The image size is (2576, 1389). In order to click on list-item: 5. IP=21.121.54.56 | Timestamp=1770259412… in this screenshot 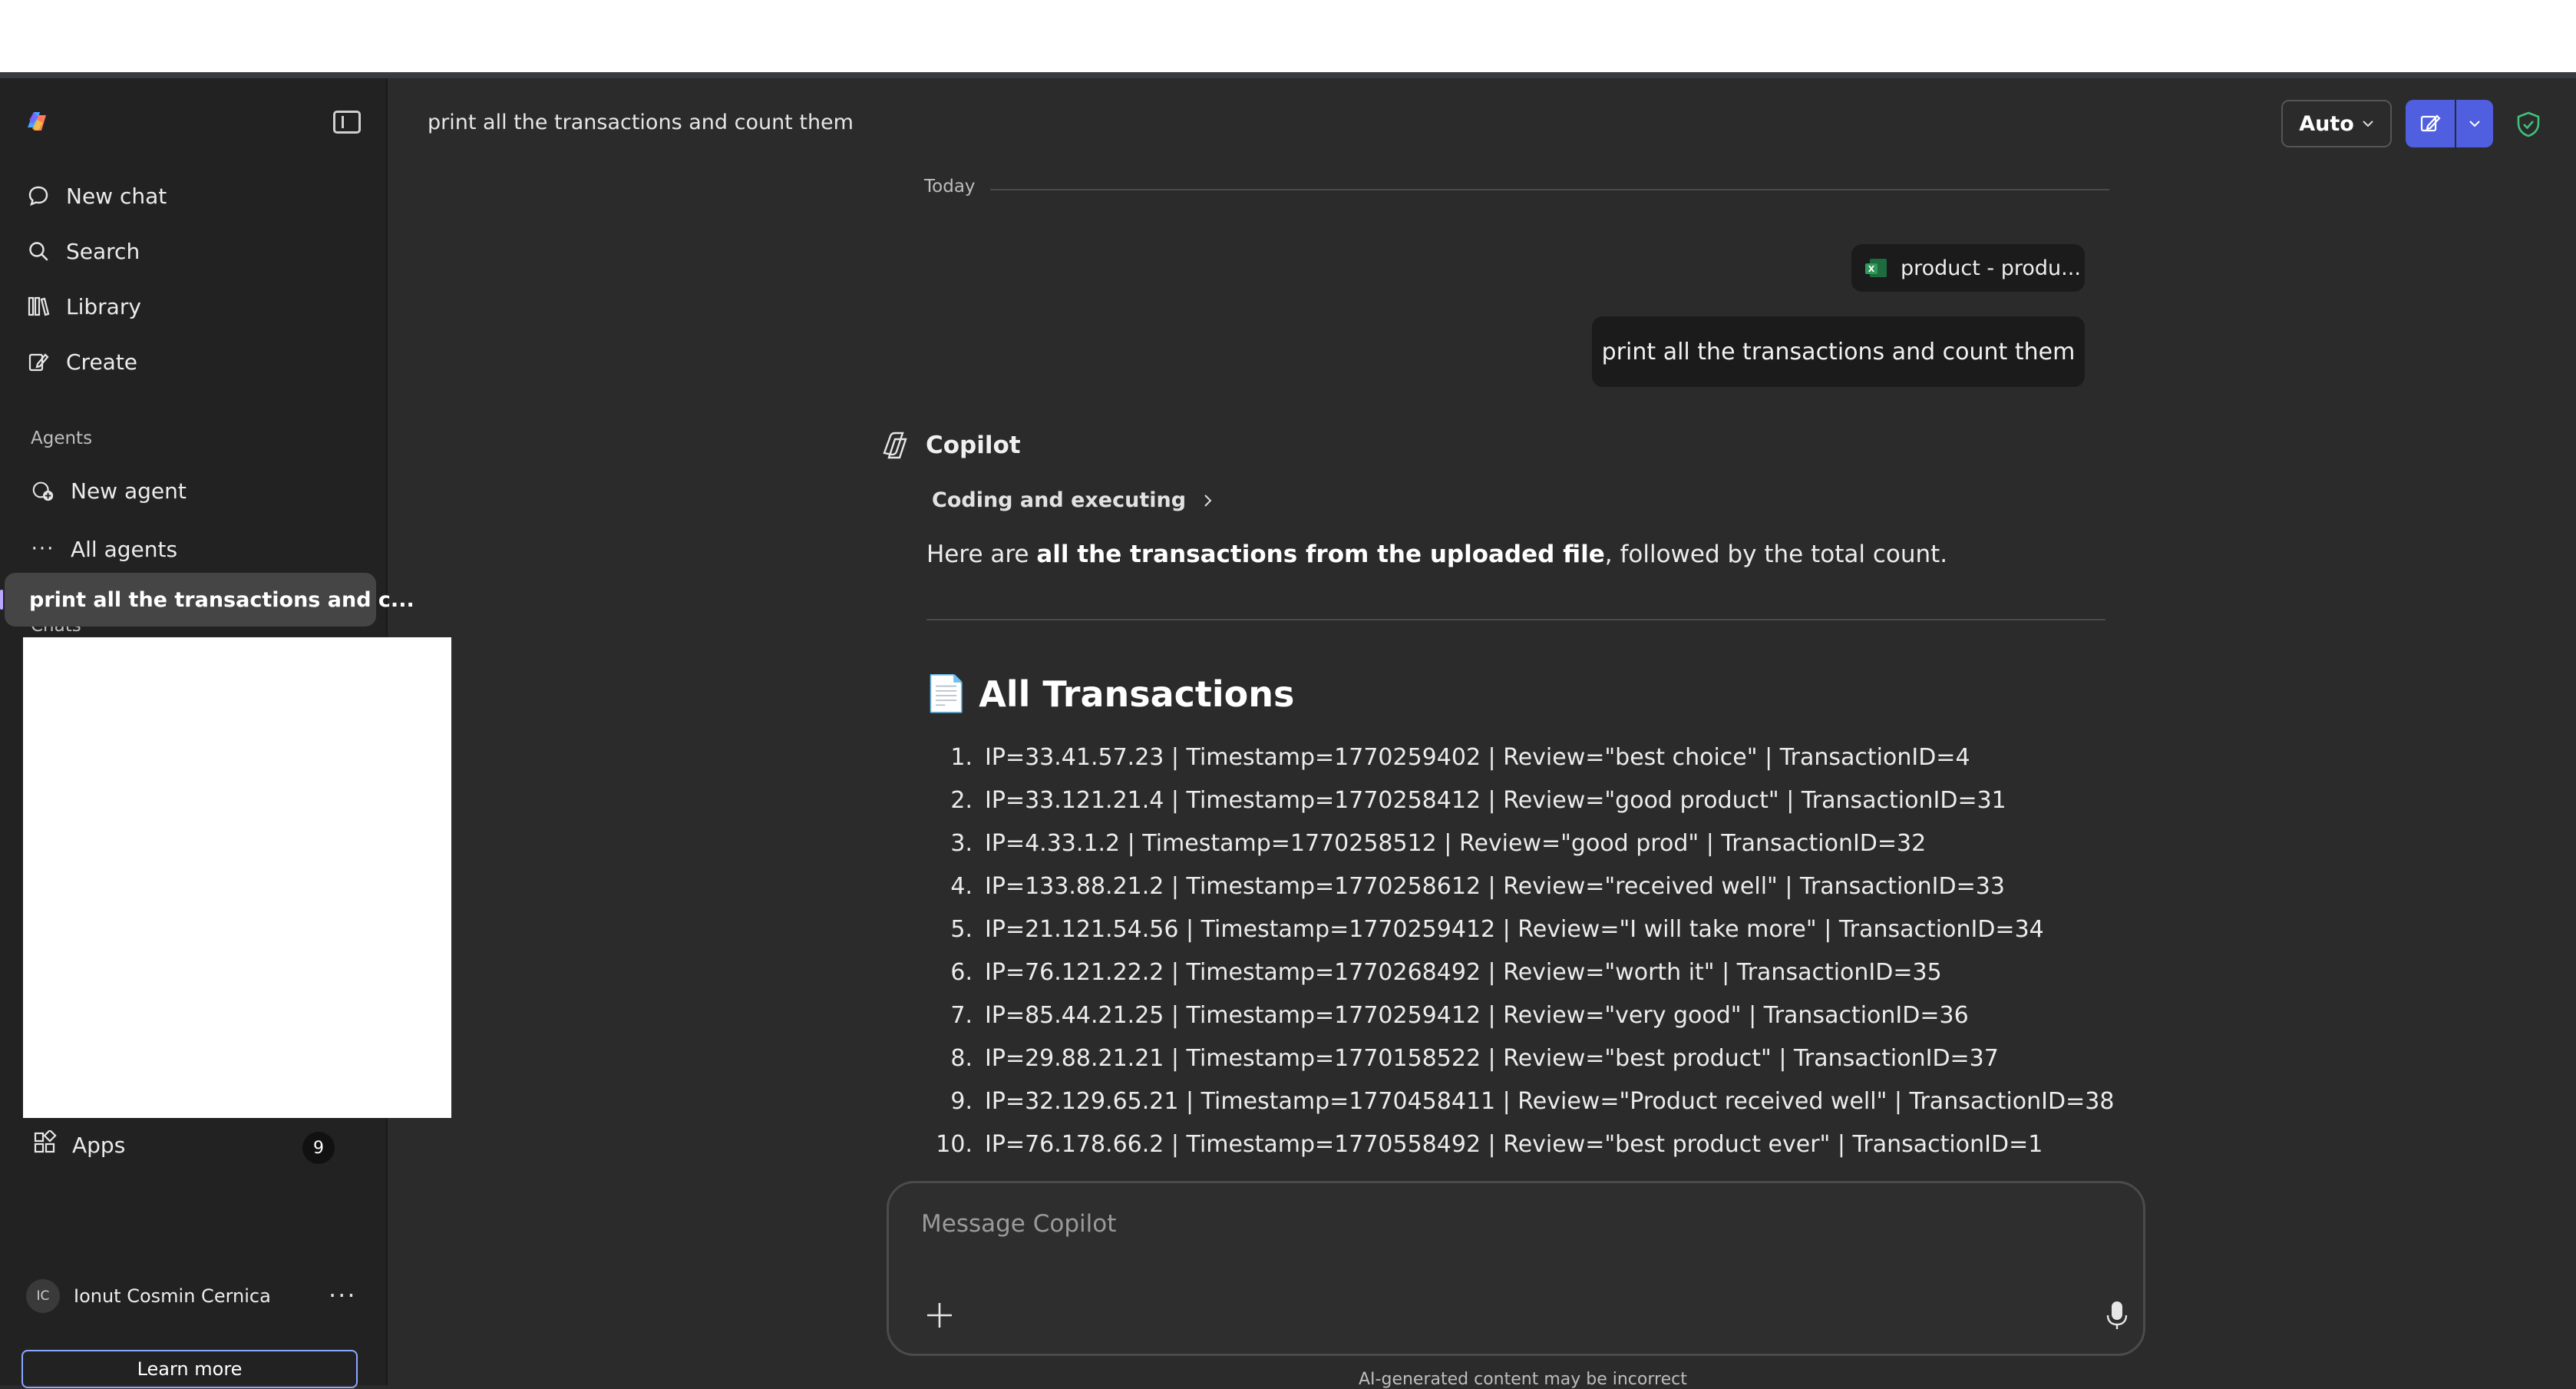, I will do `click(1520, 929)`.